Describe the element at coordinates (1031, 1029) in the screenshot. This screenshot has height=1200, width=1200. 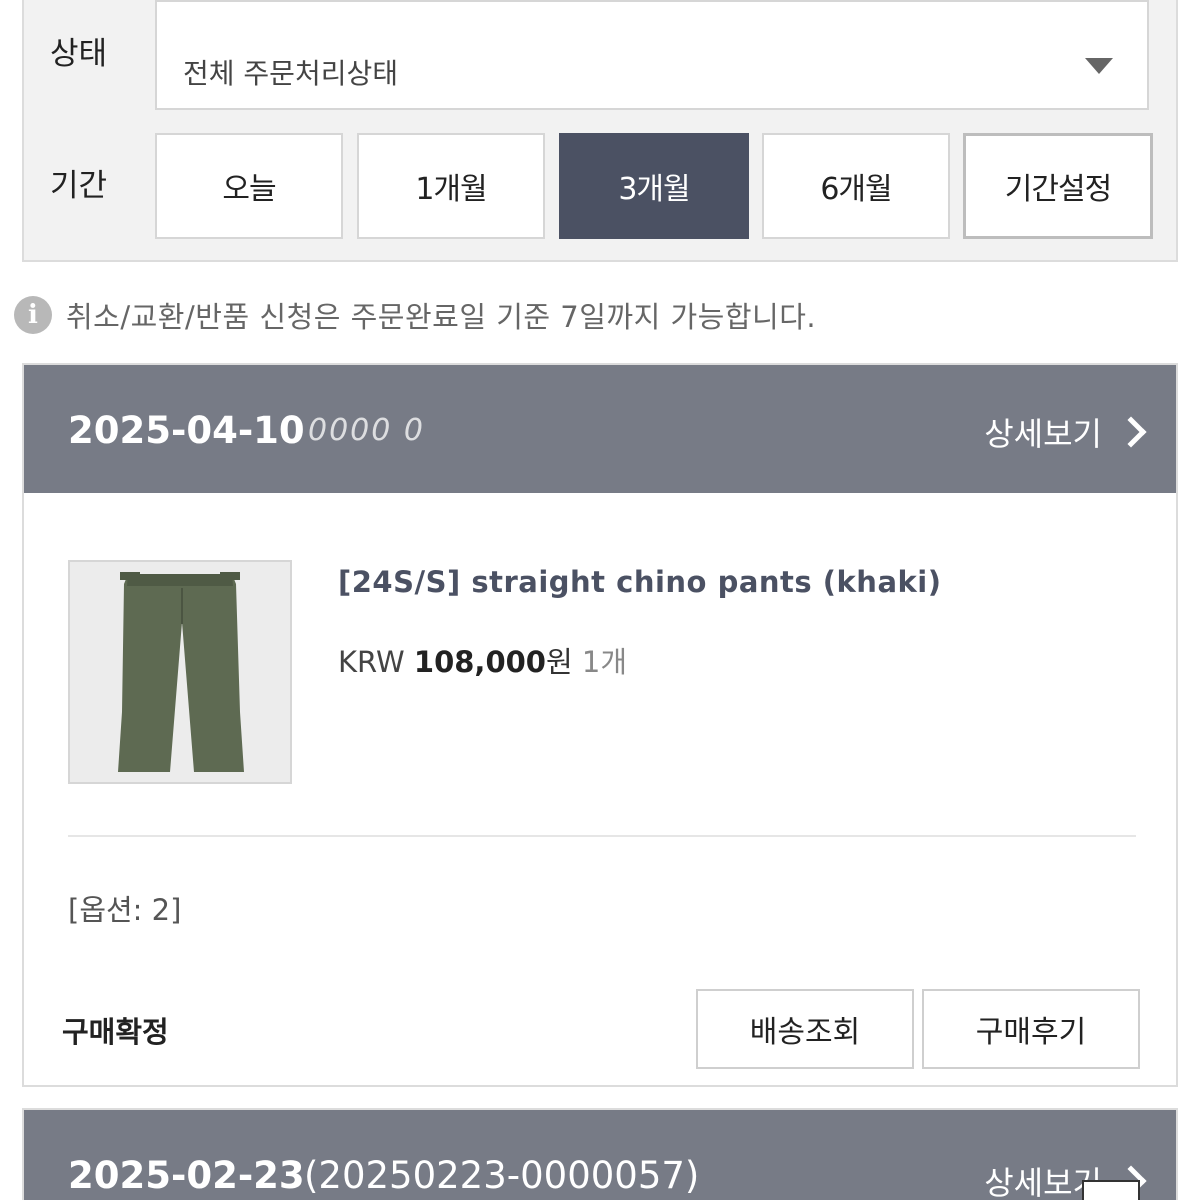
I see `write-review-button: 구매후기` at that location.